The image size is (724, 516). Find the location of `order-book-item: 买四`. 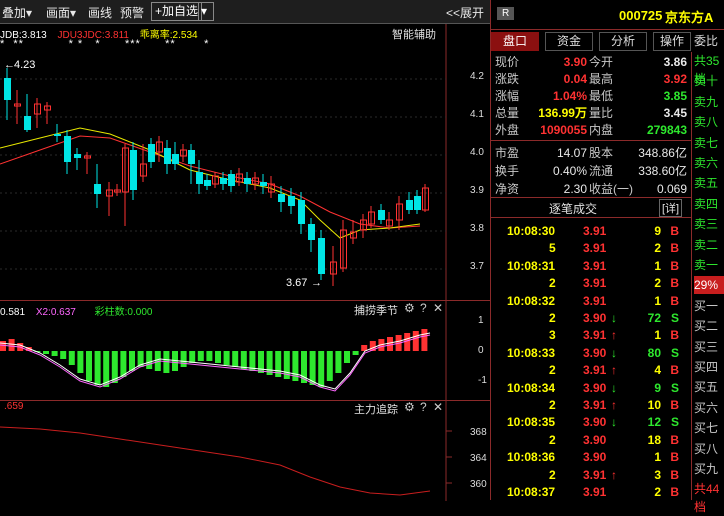

order-book-item: 买四 is located at coordinates (706, 367).